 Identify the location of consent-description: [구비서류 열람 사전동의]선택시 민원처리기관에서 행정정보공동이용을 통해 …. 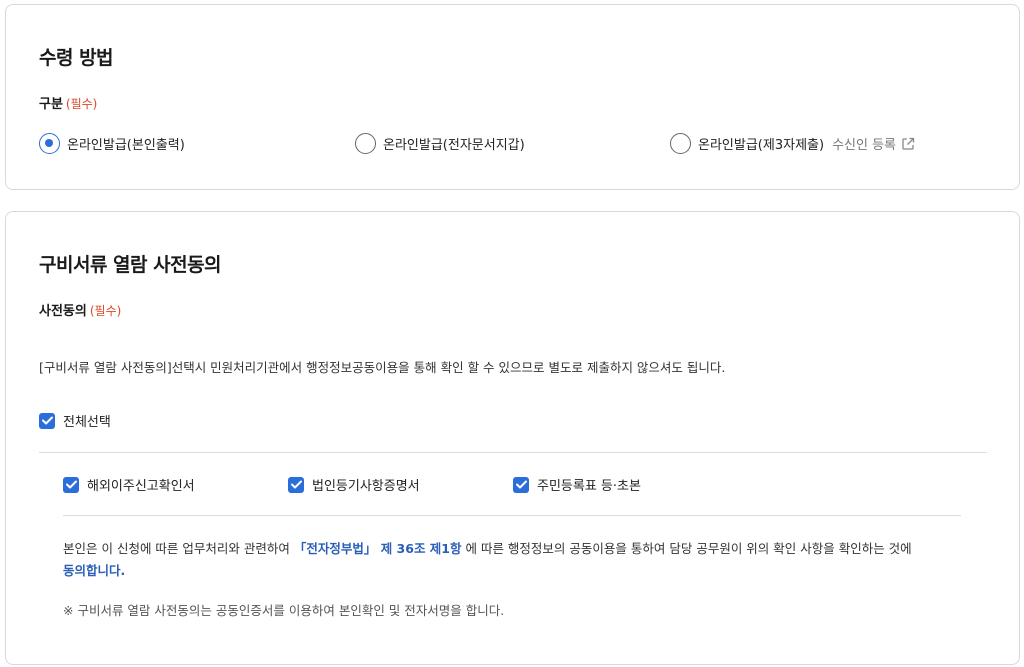
(382, 367).